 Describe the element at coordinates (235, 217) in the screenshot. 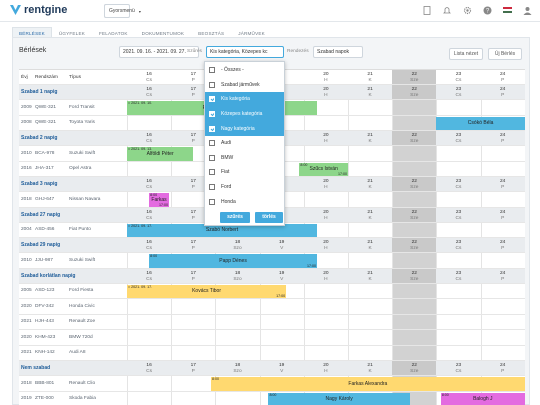

I see `filter-apply-button: szűrés` at that location.